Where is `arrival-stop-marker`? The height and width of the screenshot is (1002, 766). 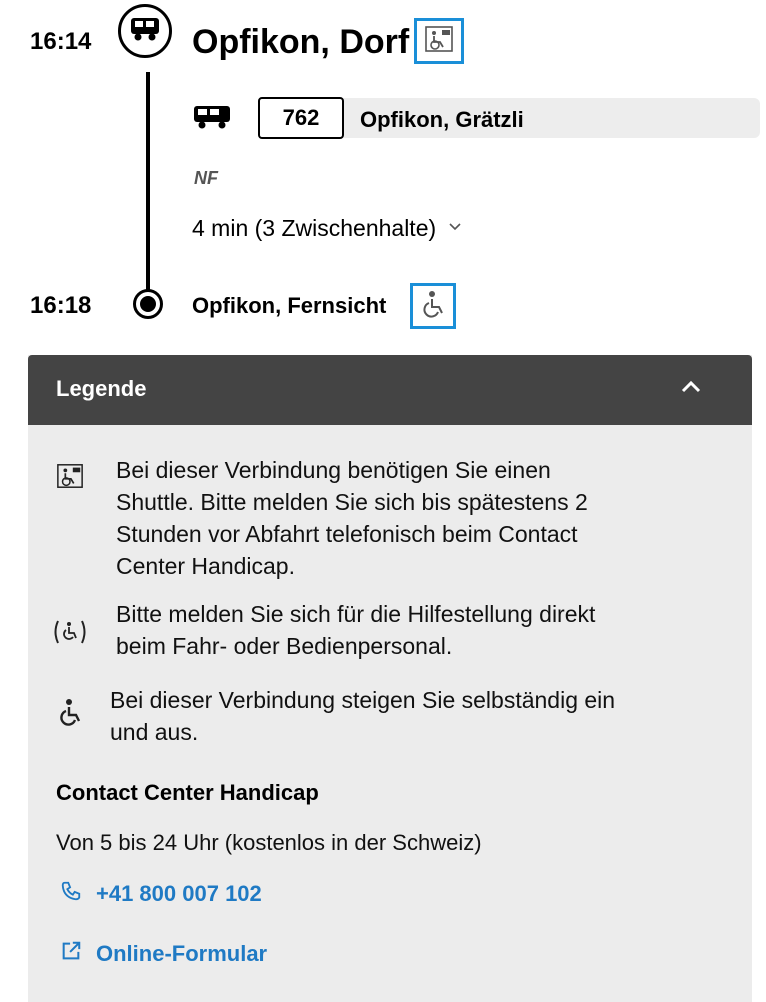
arrival-stop-marker is located at coordinates (148, 304).